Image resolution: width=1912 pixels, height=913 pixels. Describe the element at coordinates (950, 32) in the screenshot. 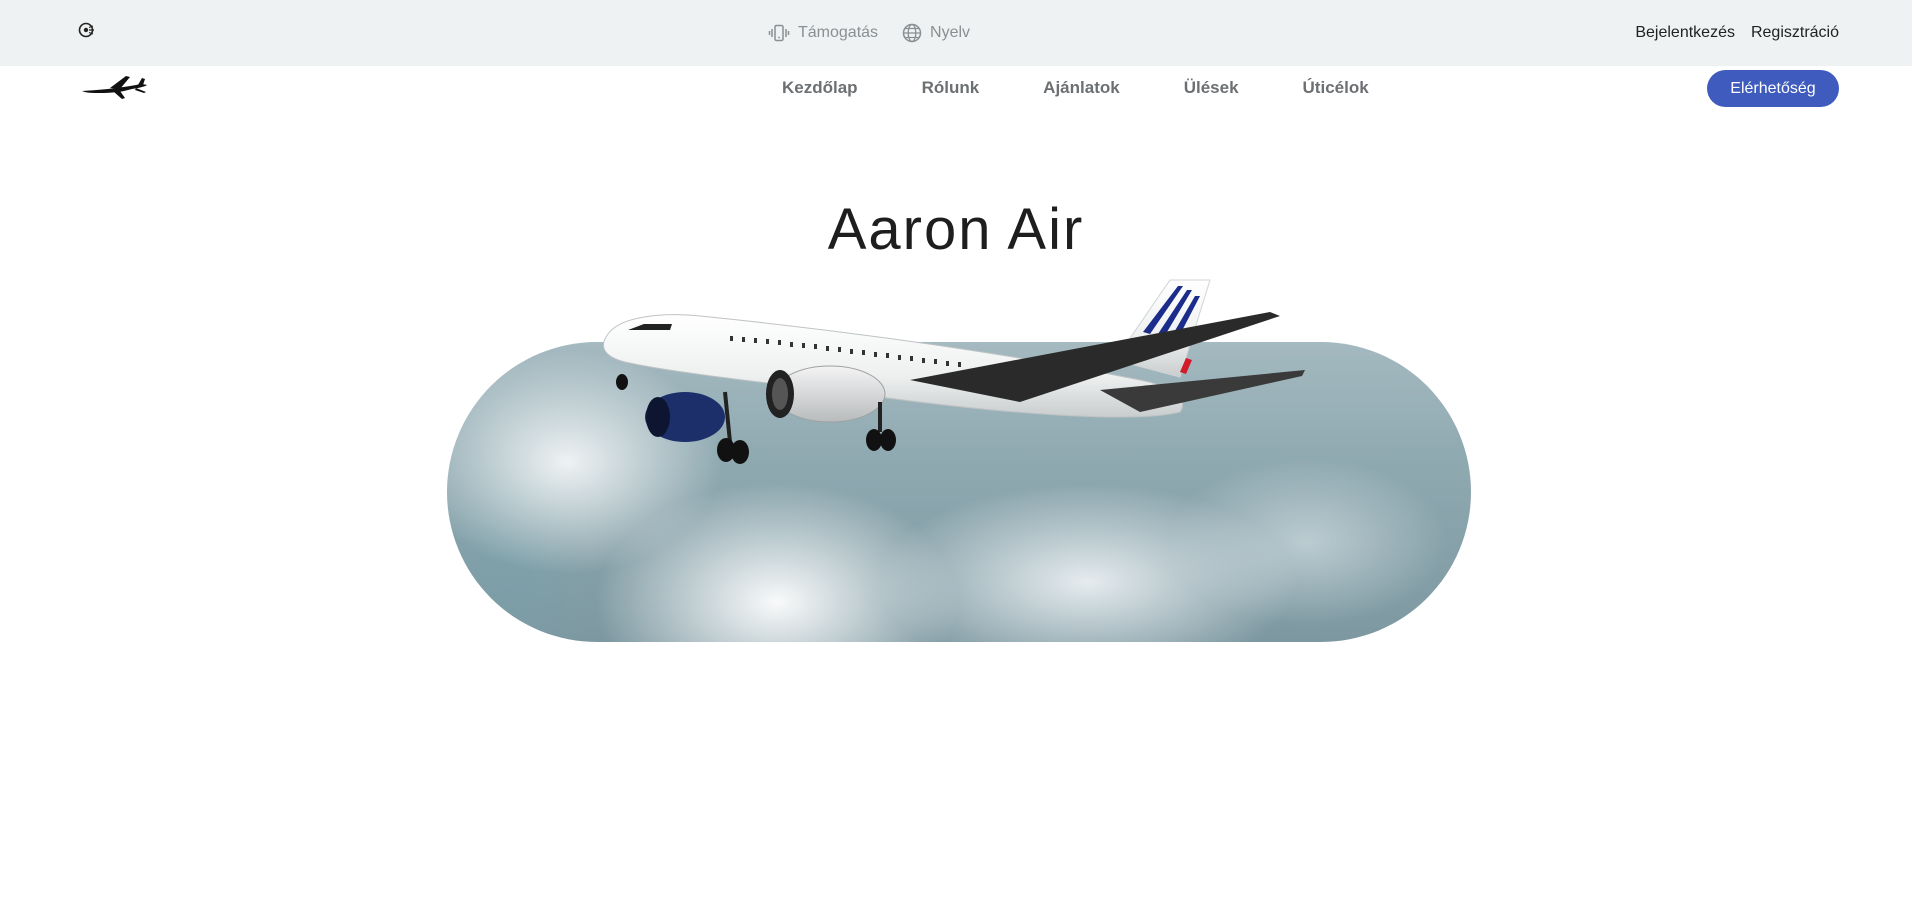

I see `language-label: Nyelv` at that location.